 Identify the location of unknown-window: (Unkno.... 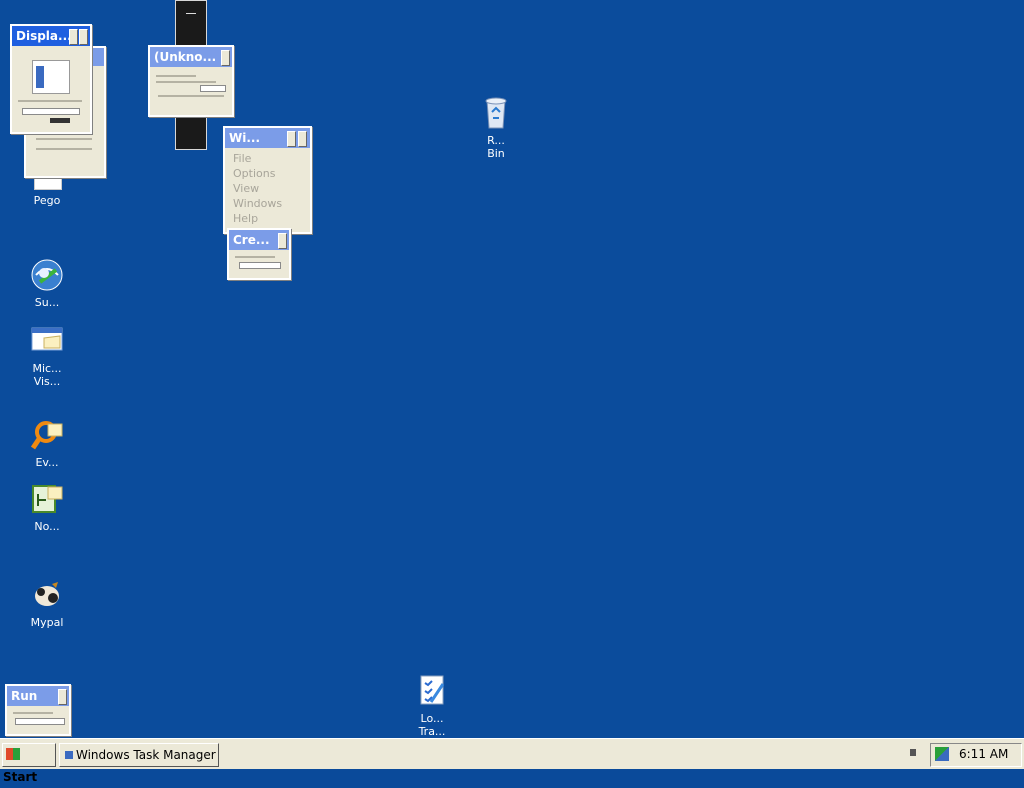
(191, 81).